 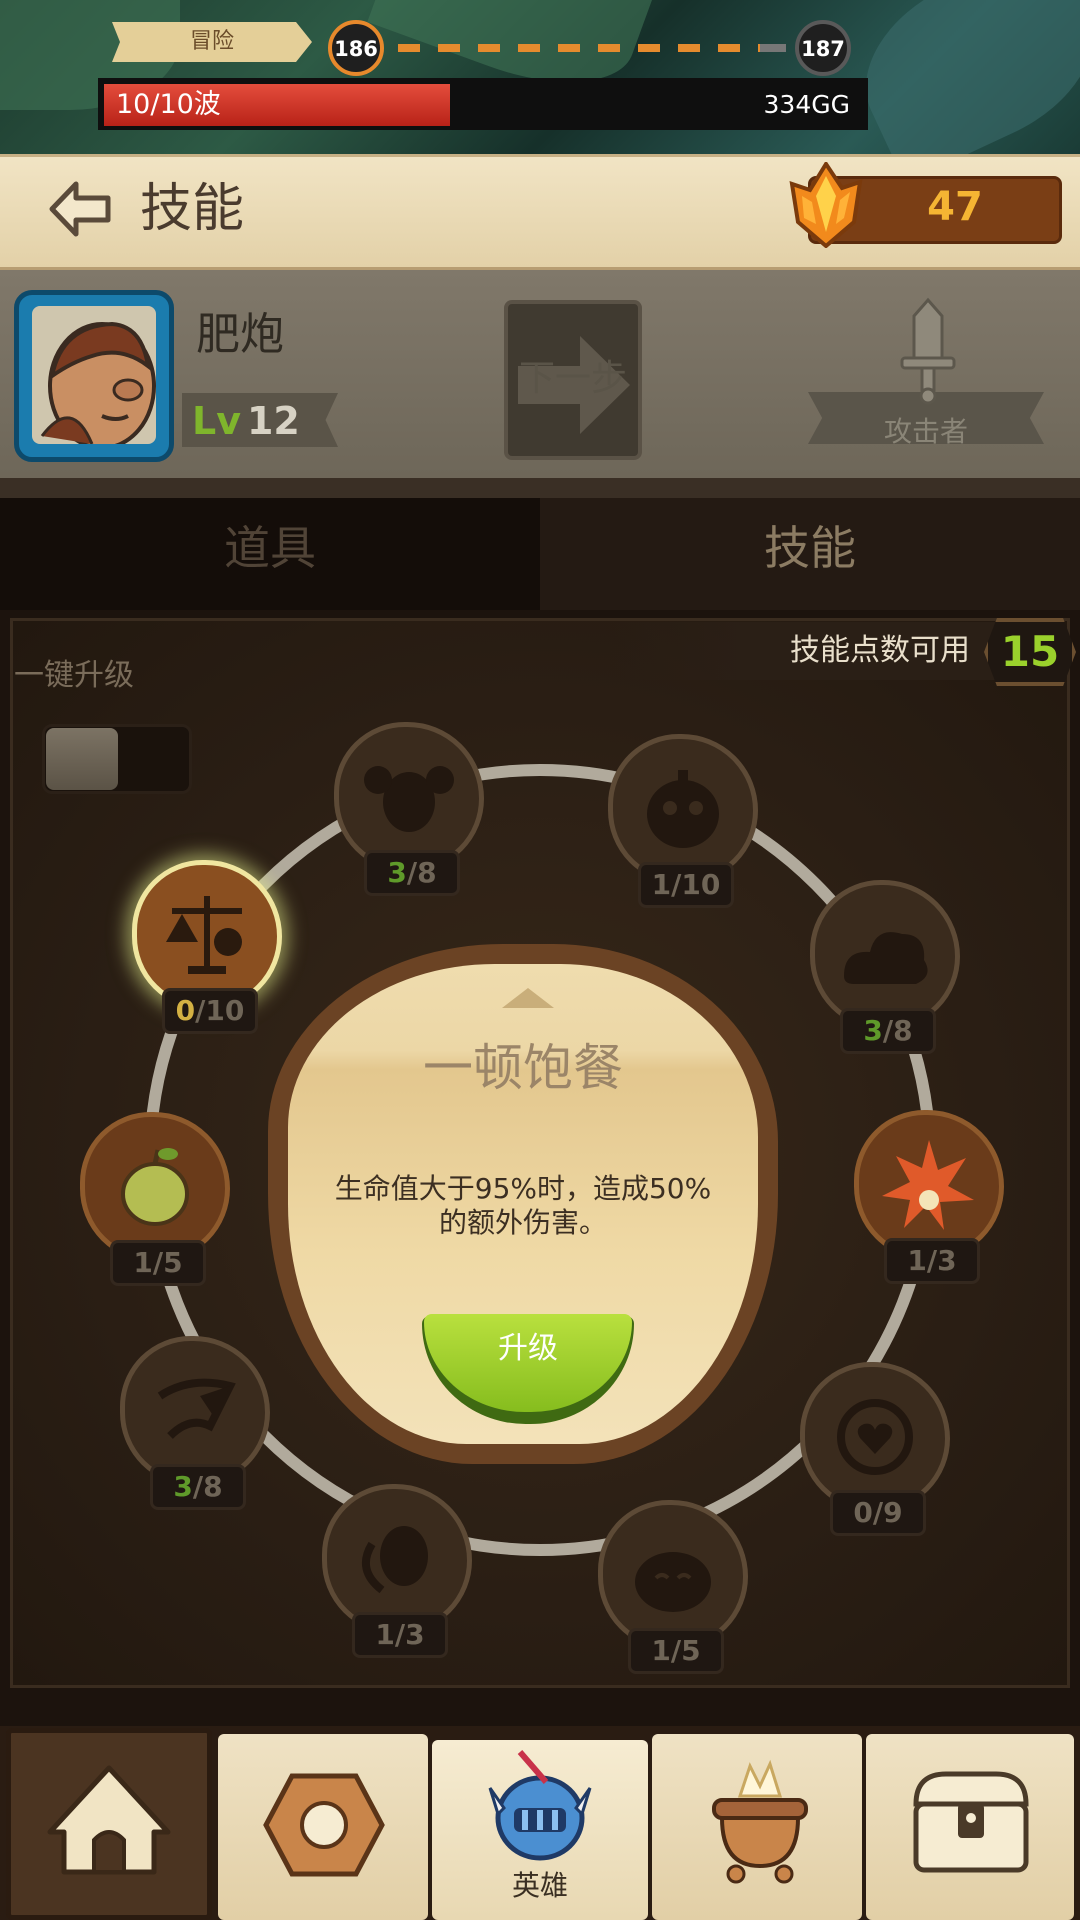 I want to click on skill-description-line: 生命值大于95%时，造成50%, so click(x=523, y=1188).